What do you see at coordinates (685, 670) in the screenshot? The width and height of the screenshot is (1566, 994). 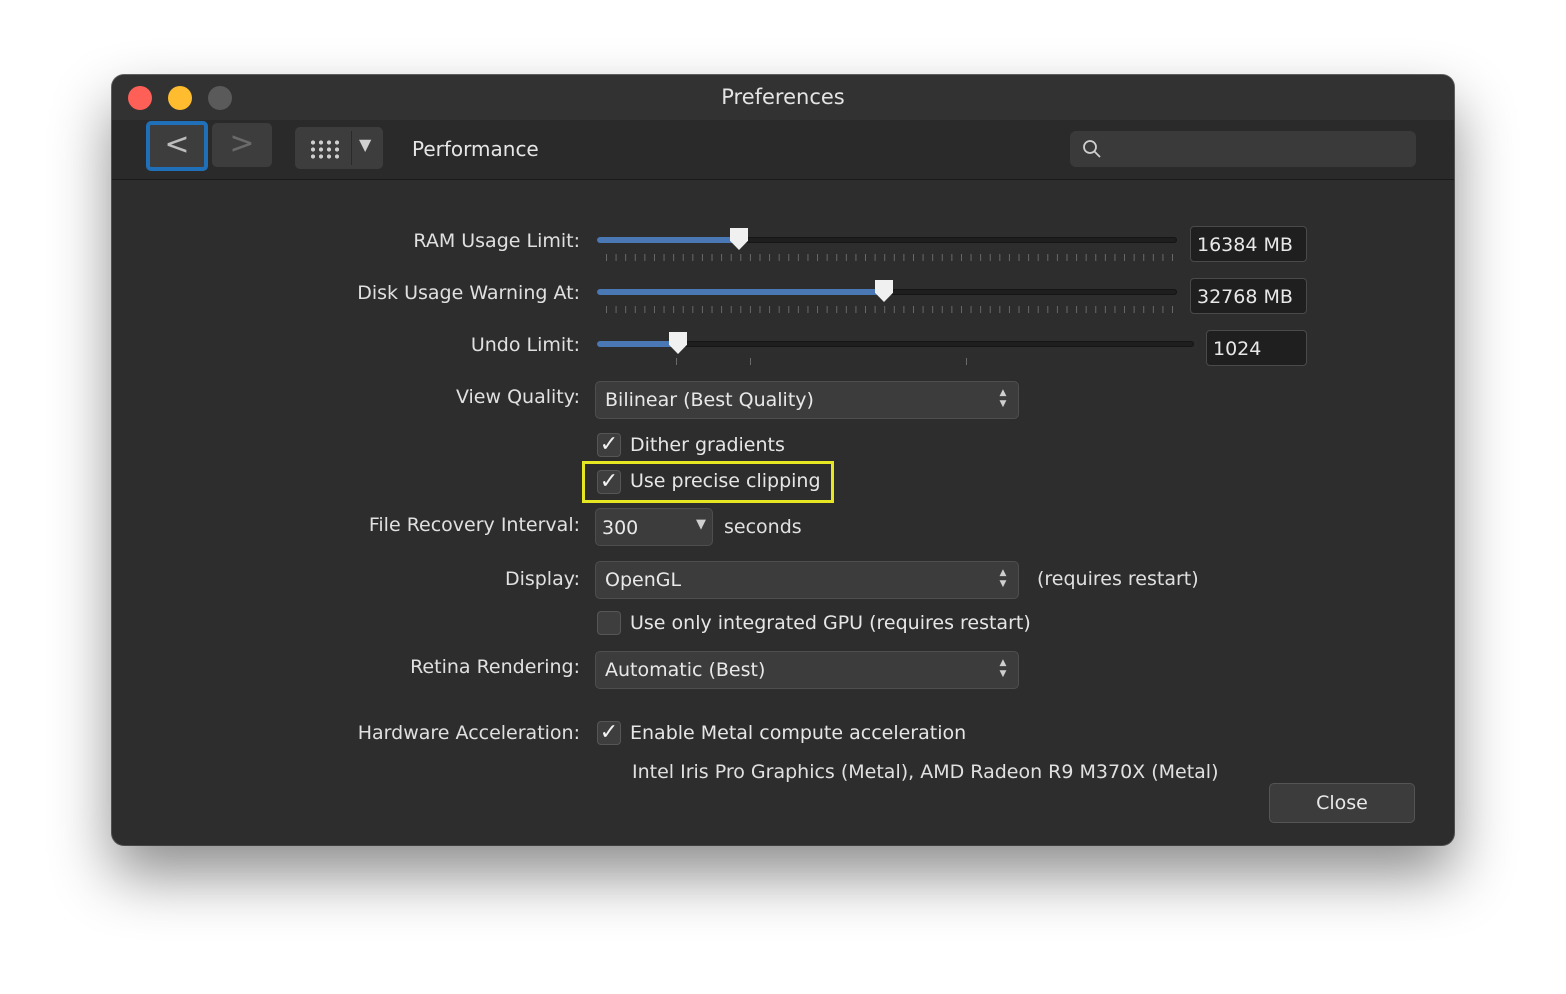 I see `retina-rendering-value: Automatic (Best)` at bounding box center [685, 670].